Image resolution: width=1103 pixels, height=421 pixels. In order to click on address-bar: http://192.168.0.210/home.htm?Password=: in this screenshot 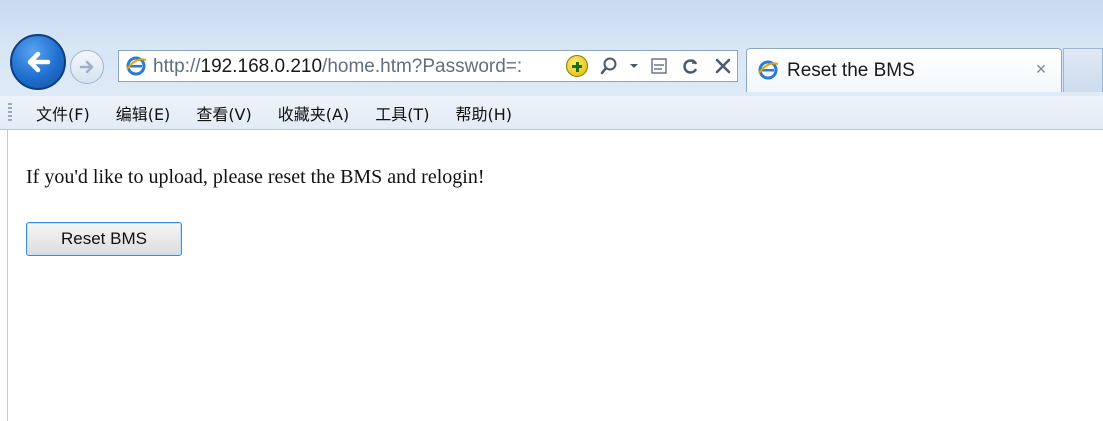, I will do `click(428, 66)`.